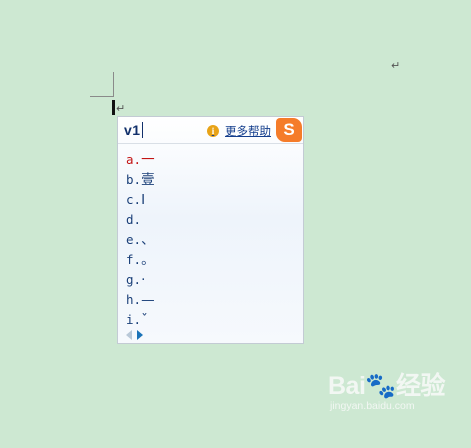  Describe the element at coordinates (144, 320) in the screenshot. I see `candidate-value: ˇ` at that location.